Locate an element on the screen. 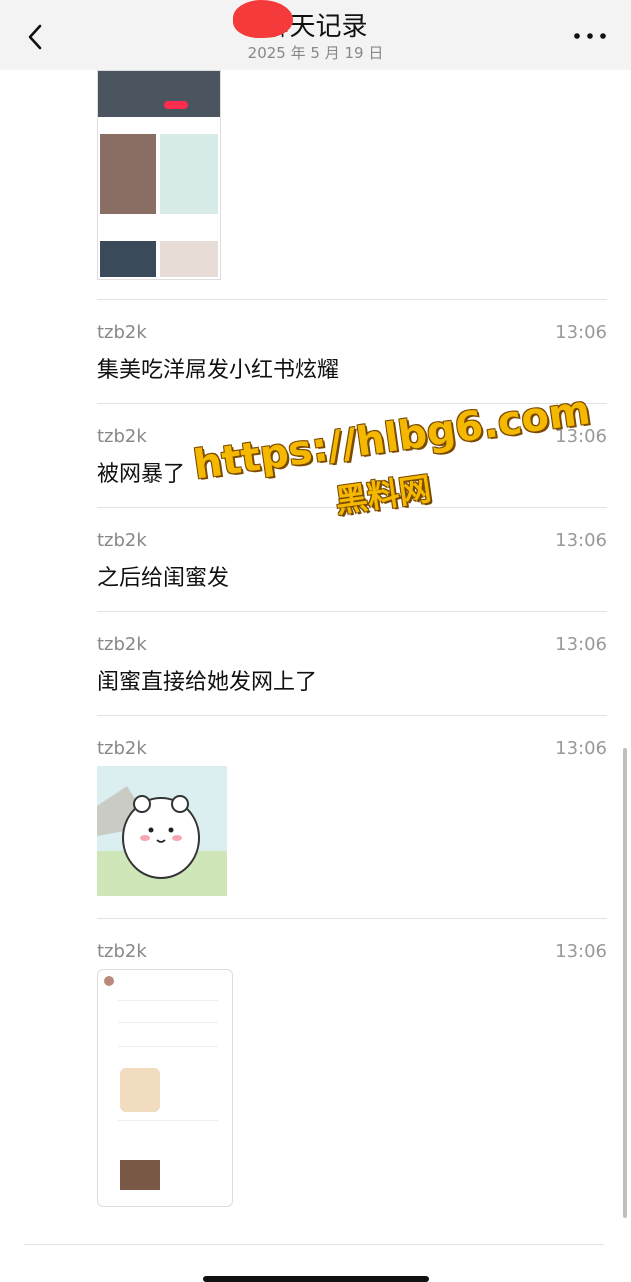 The image size is (631, 1282). redaction-mark is located at coordinates (263, 19).